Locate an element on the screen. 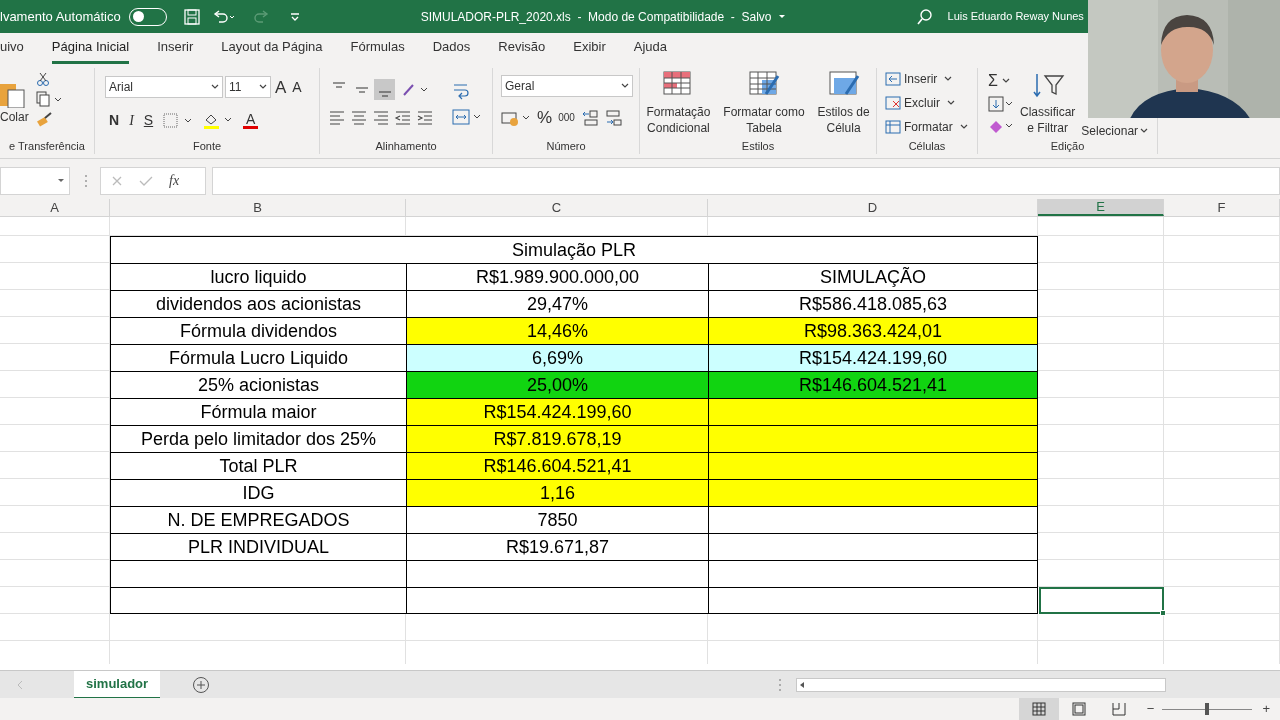 The height and width of the screenshot is (720, 1280). column-header: A is located at coordinates (55, 207).